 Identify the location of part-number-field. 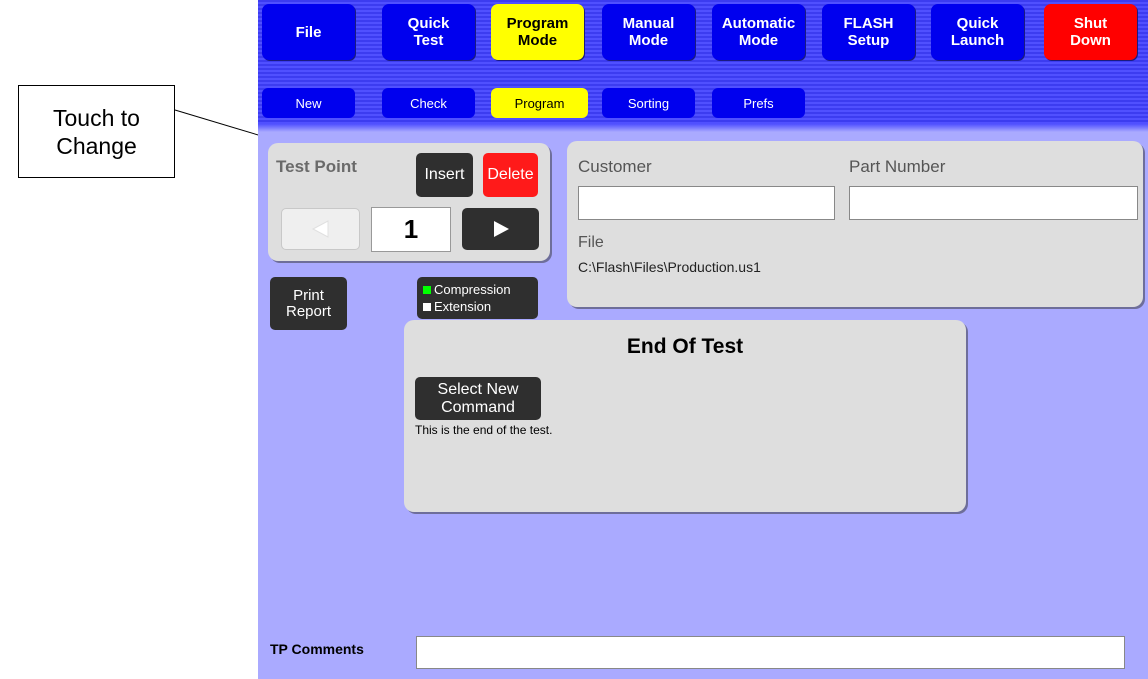
(993, 203).